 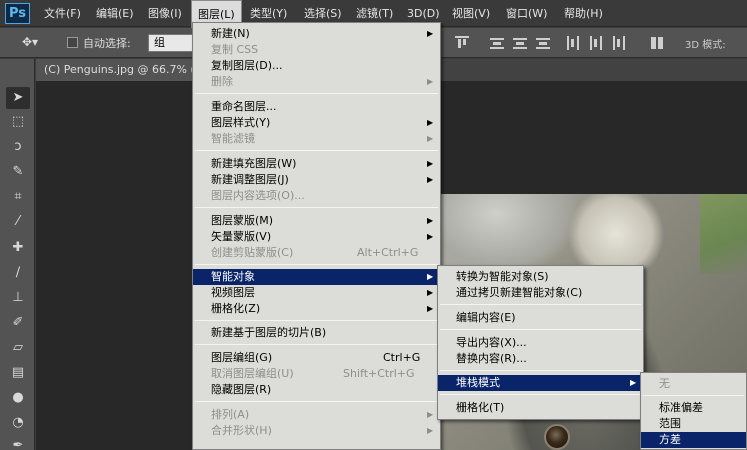 What do you see at coordinates (316, 390) in the screenshot?
I see `layer-menu-item-hide-layers: 隐藏图层(R)` at bounding box center [316, 390].